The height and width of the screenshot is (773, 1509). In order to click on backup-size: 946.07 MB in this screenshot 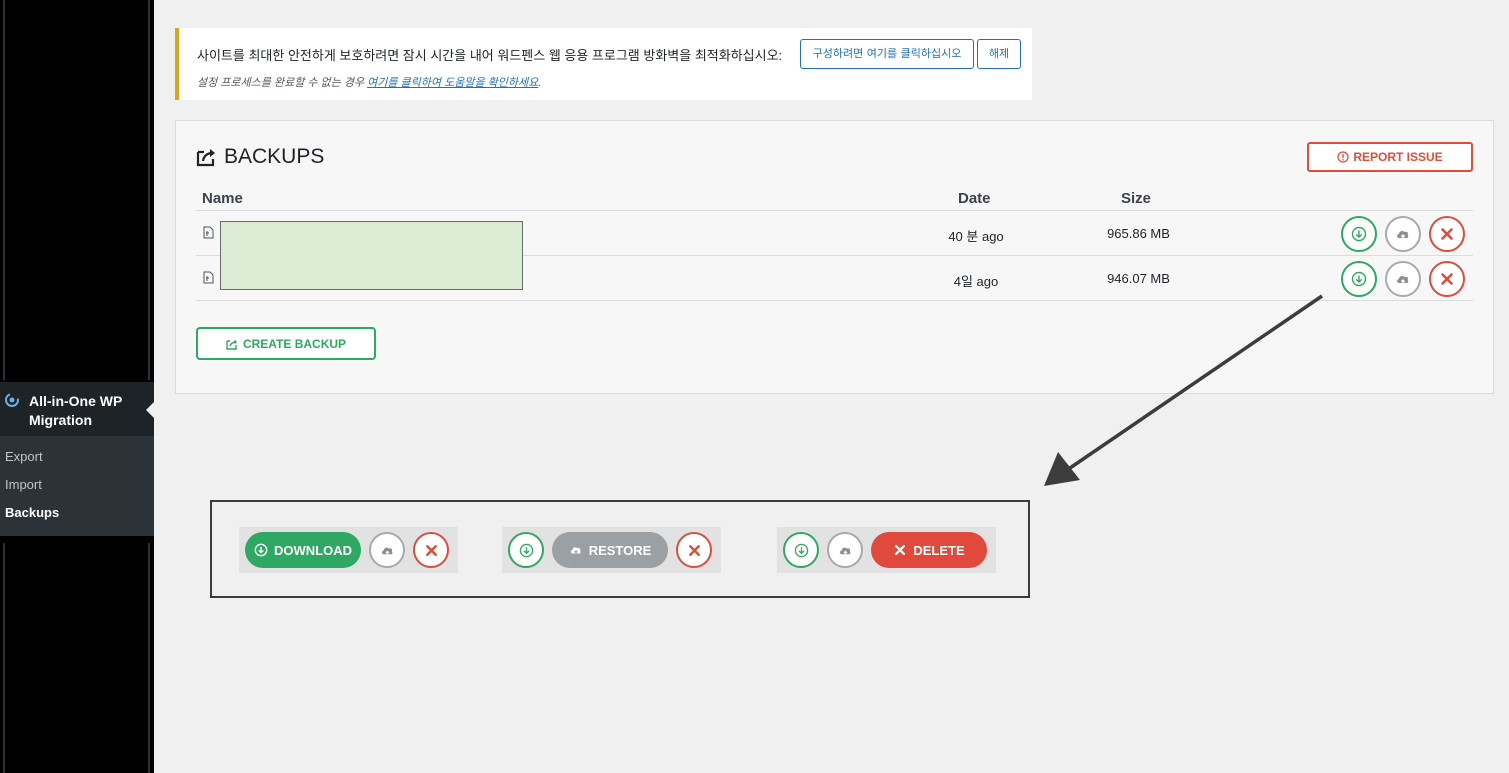, I will do `click(1138, 278)`.